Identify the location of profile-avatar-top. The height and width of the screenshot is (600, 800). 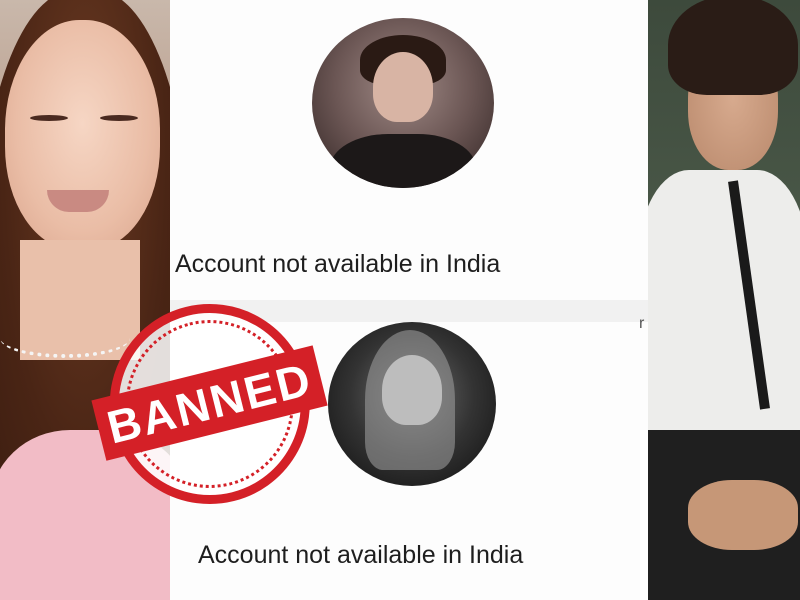
(403, 103).